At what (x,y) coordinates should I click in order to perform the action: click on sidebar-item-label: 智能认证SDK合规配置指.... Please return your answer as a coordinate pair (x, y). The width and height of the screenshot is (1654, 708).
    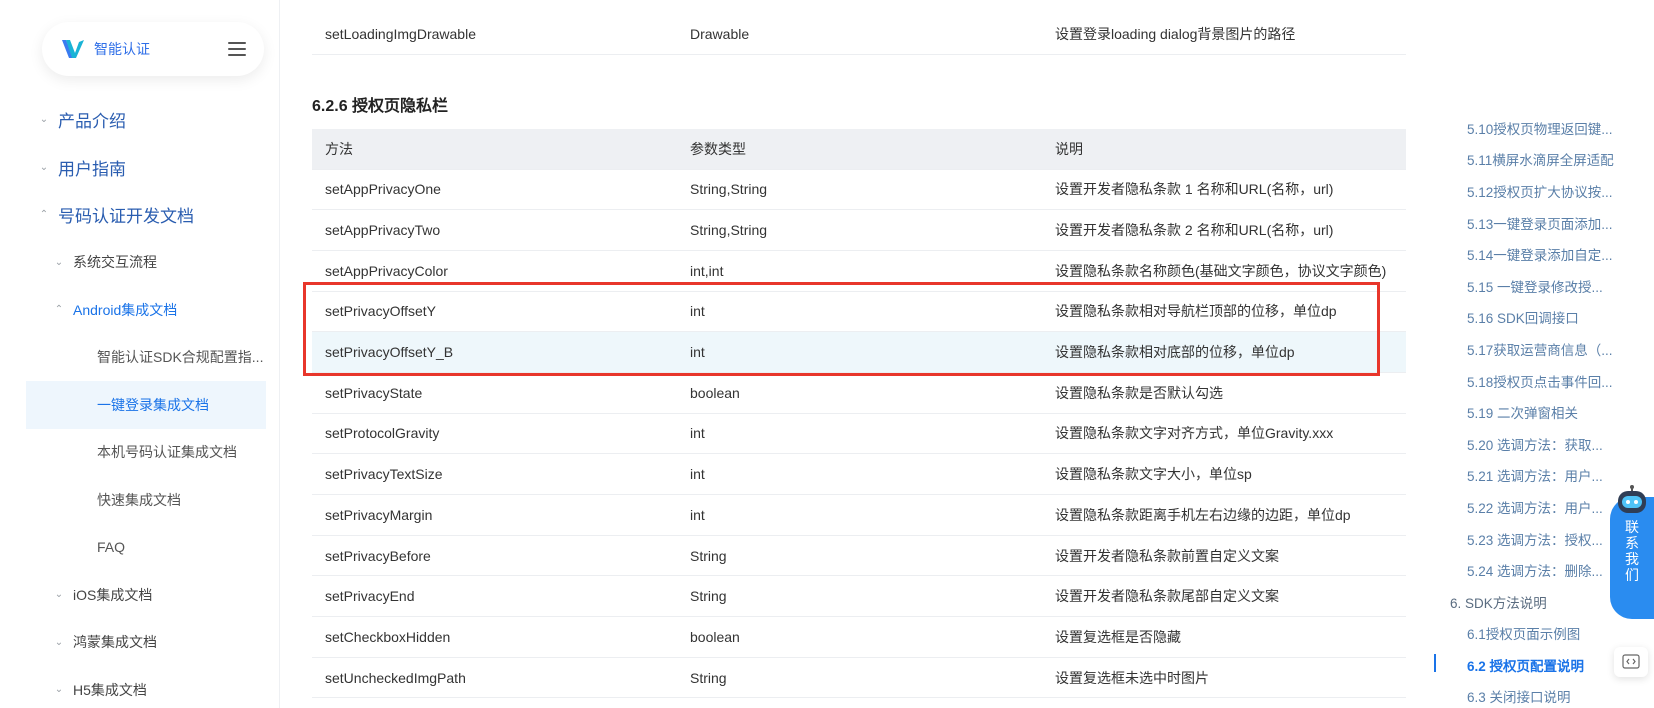
    Looking at the image, I should click on (180, 357).